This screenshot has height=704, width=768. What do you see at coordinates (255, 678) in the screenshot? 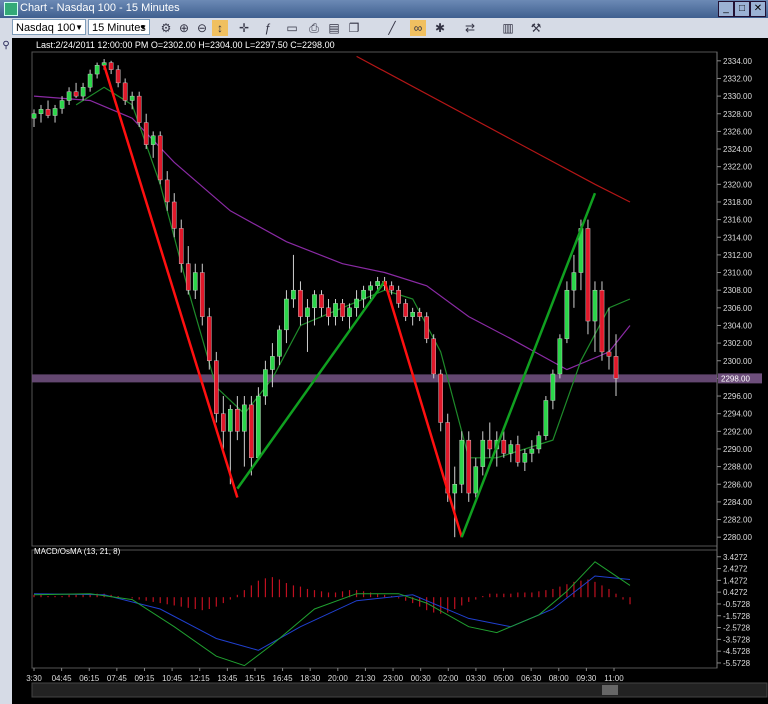
I see `x-tick-label: 15:15` at bounding box center [255, 678].